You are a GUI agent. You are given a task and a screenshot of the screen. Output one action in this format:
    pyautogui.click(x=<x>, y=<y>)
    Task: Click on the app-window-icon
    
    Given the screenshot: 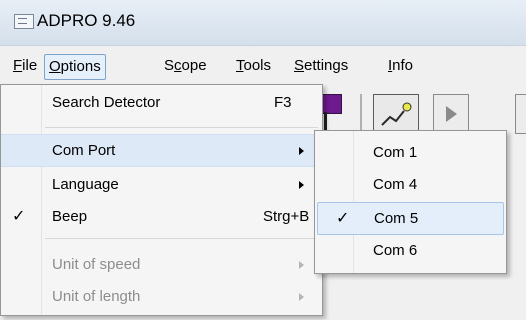 What is the action you would take?
    pyautogui.click(x=24, y=21)
    